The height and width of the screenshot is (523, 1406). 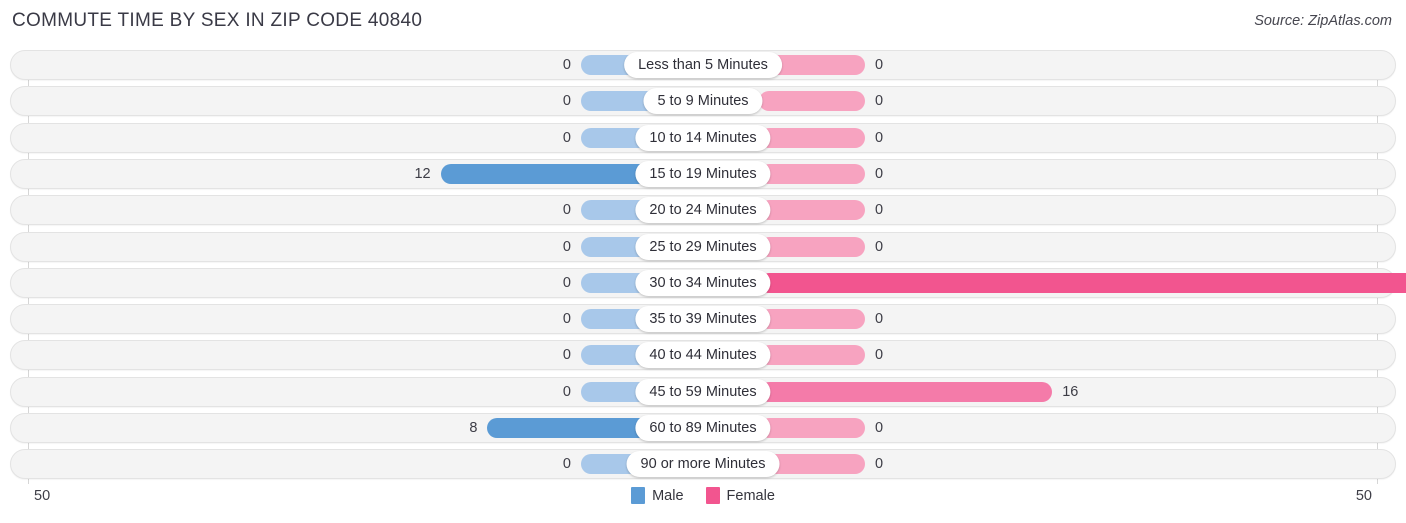 What do you see at coordinates (1323, 21) in the screenshot?
I see `source-attribution: Source: ZipAtlas.com` at bounding box center [1323, 21].